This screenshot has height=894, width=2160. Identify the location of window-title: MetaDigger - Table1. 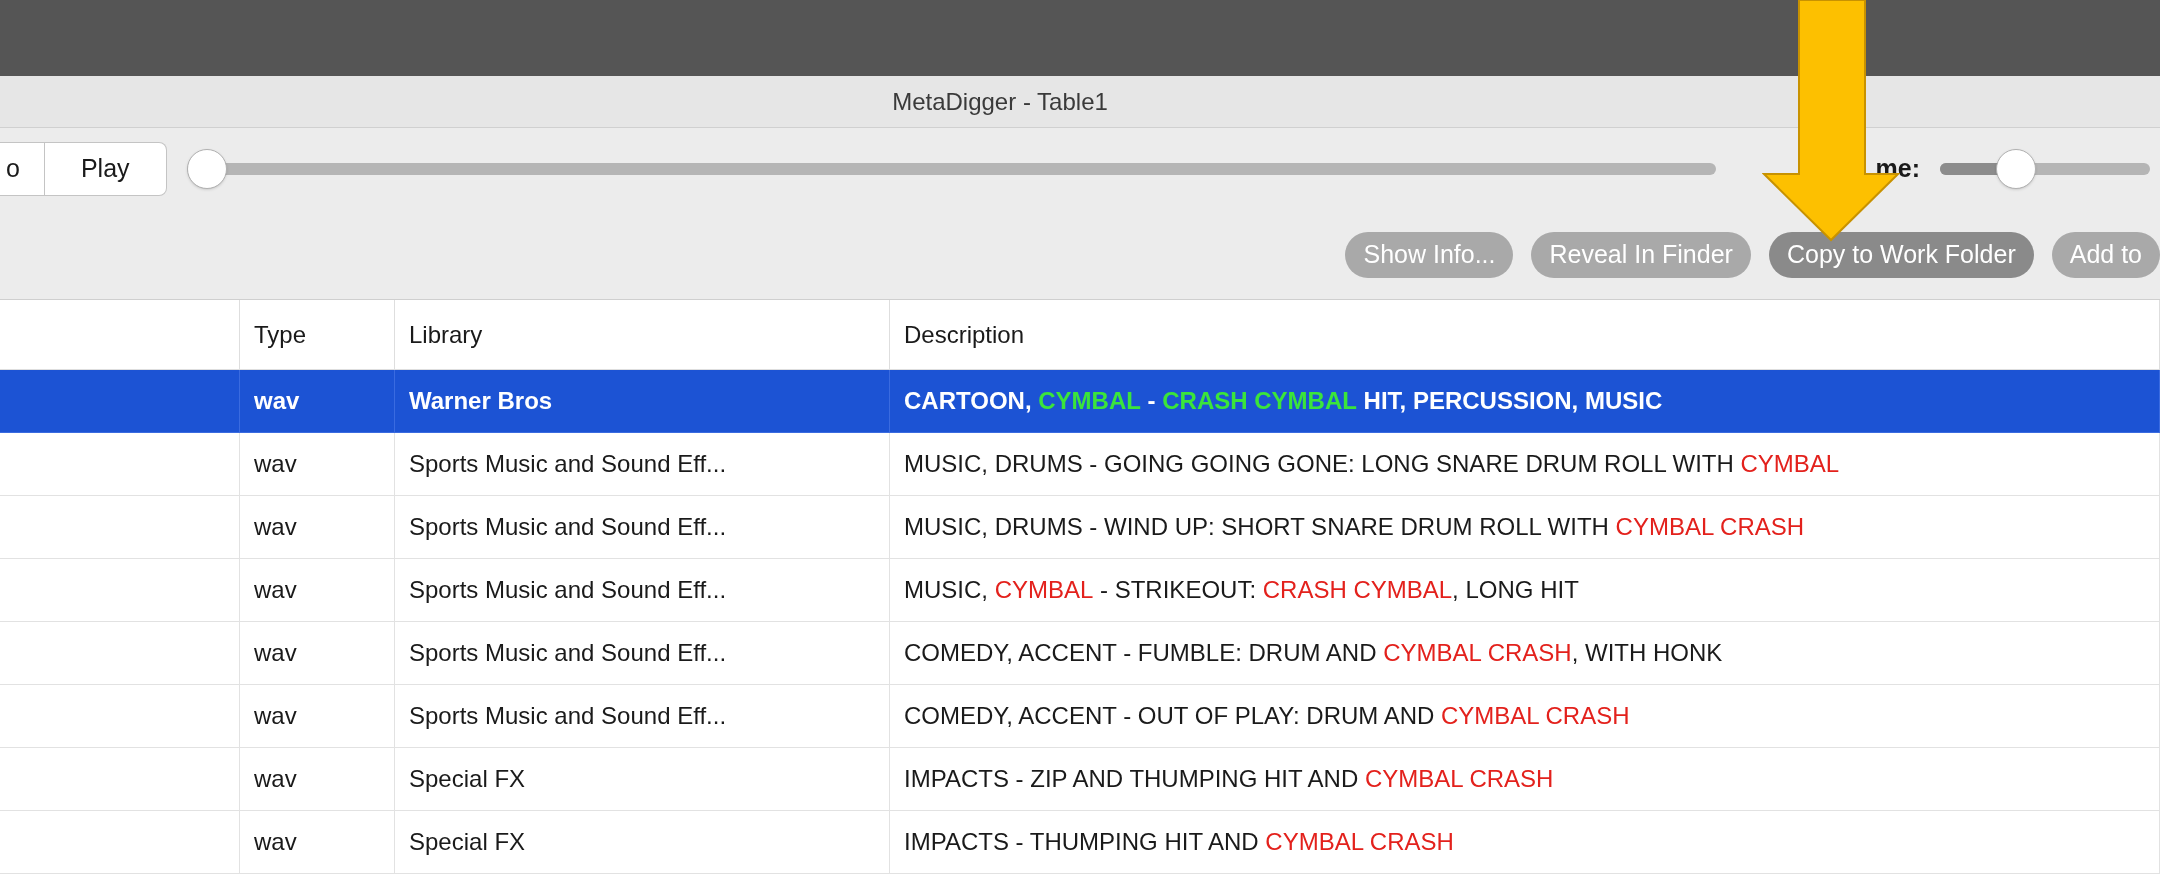
(1000, 101).